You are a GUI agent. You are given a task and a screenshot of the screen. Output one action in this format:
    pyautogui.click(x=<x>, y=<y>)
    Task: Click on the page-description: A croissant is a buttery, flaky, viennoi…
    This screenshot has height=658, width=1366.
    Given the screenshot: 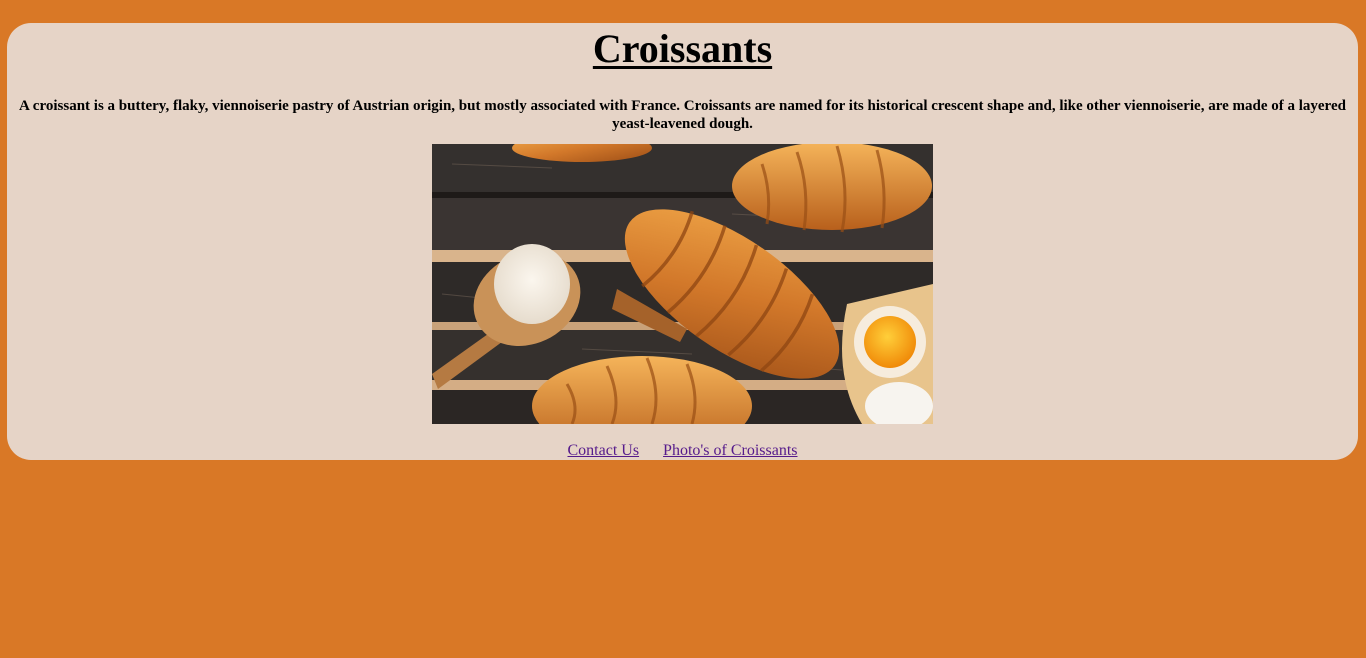 What is the action you would take?
    pyautogui.click(x=682, y=115)
    